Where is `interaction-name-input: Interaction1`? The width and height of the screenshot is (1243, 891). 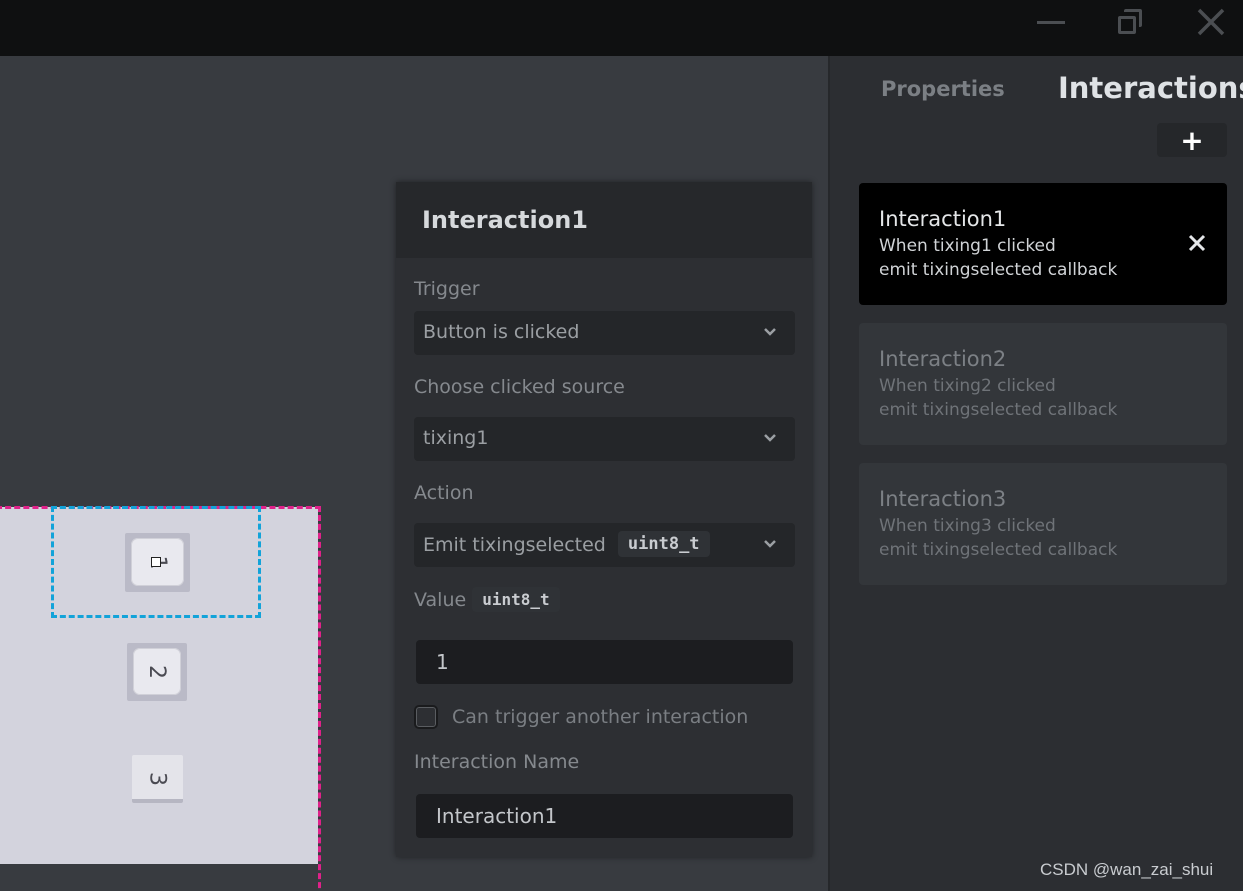
interaction-name-input: Interaction1 is located at coordinates (604, 816).